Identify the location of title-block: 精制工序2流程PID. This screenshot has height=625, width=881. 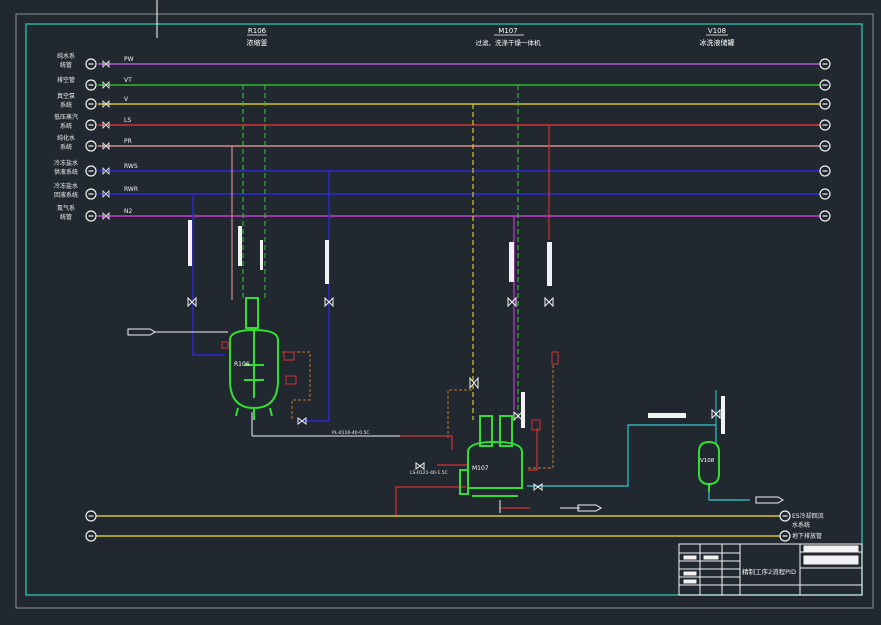
(770, 569).